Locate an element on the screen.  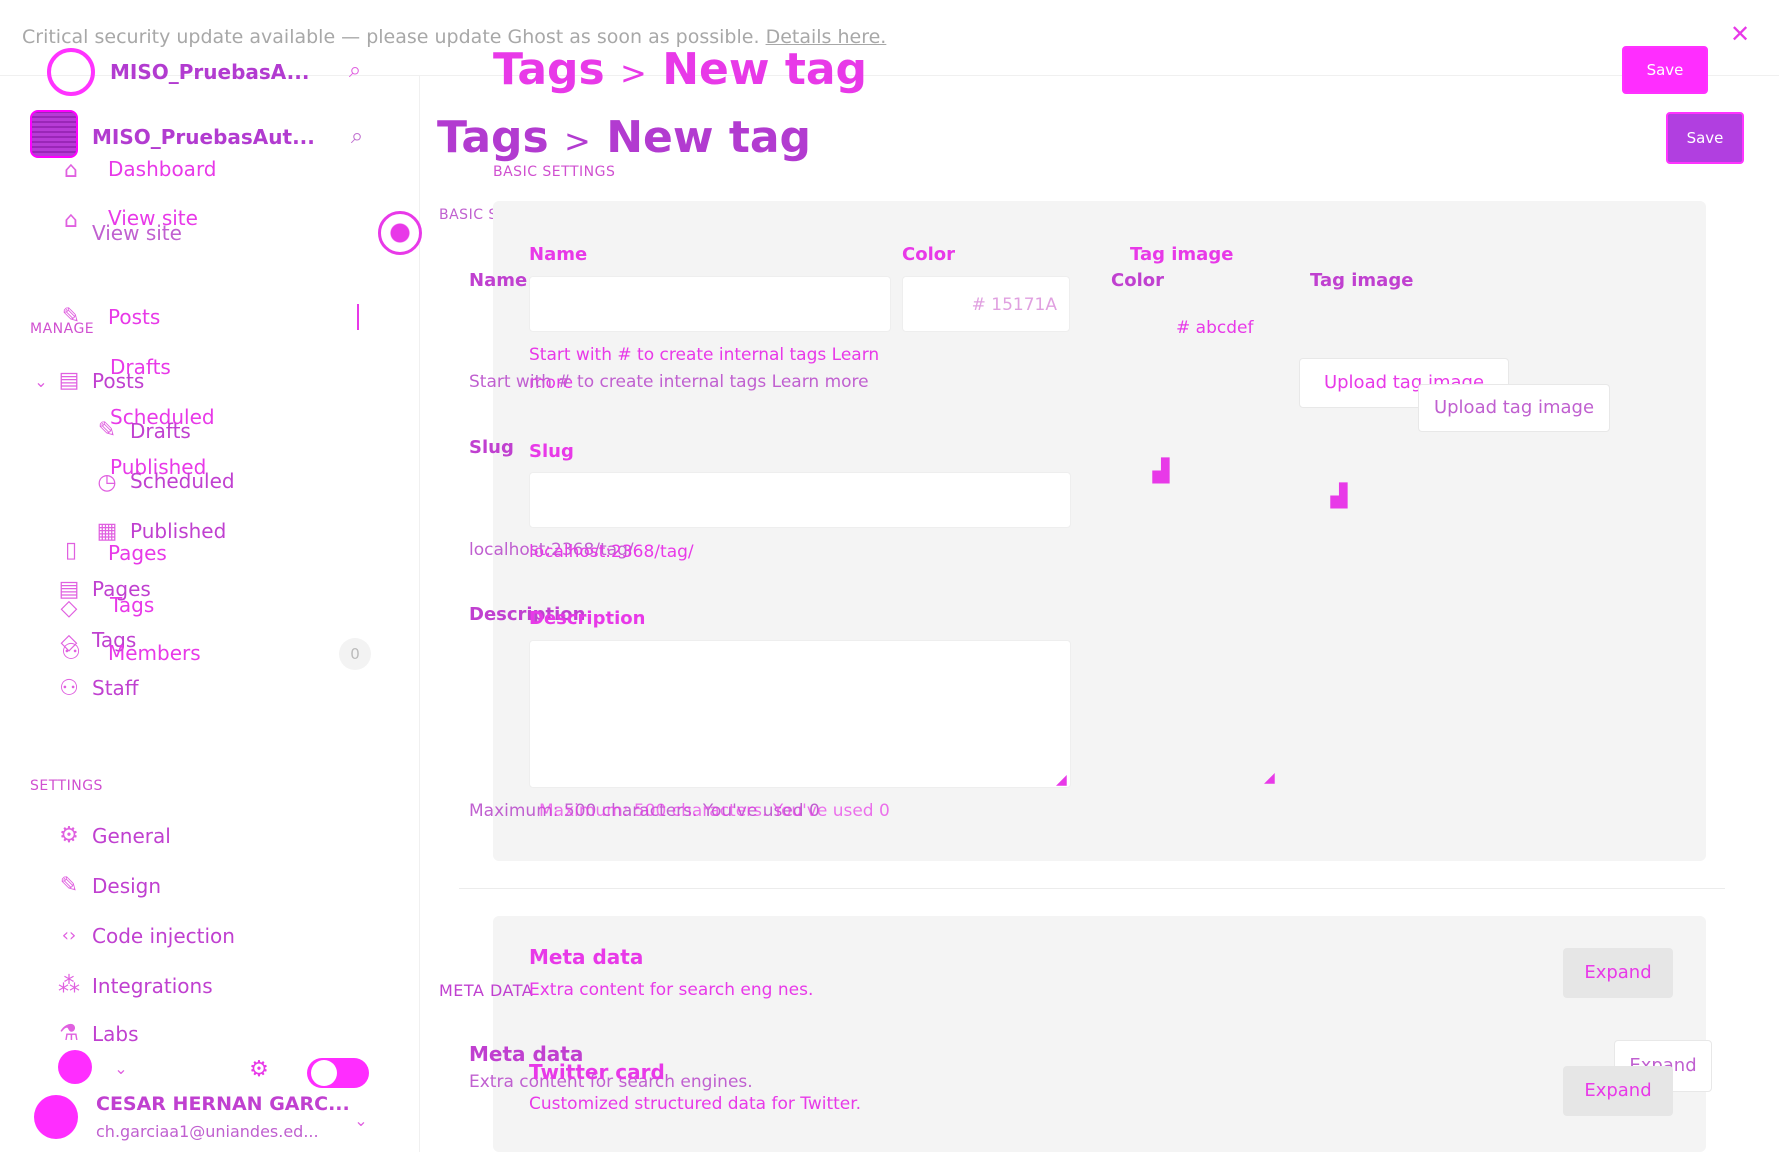
breadcrumb-current-ghost: New tag is located at coordinates (765, 69).